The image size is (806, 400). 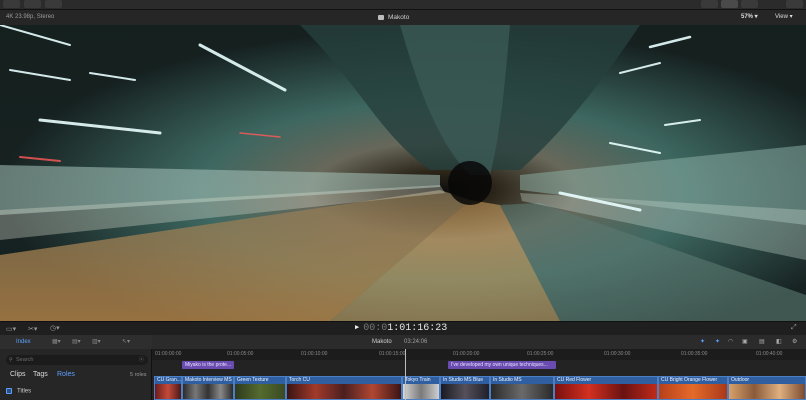 I want to click on viewer-format: 4K 23.98p, Stereo, so click(x=30, y=17).